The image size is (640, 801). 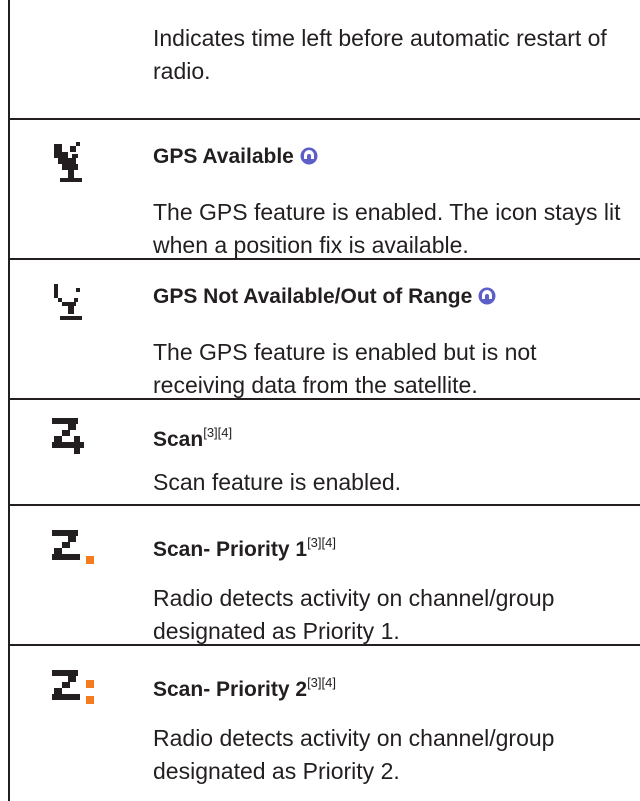 I want to click on row-title-text: GPS Not Available/Out of Range, so click(x=313, y=296).